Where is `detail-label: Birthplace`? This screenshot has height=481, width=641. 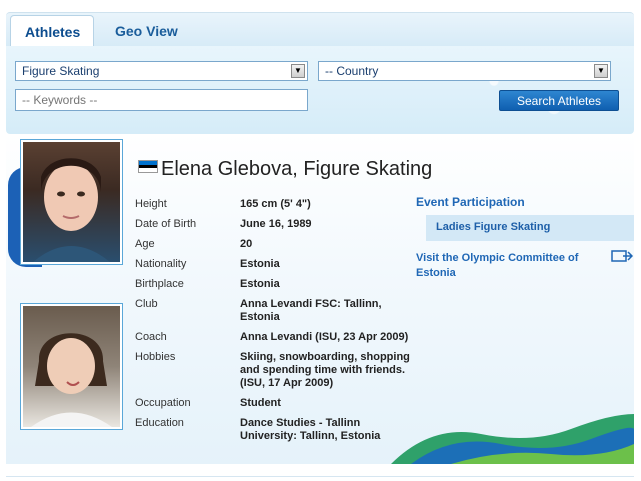 detail-label: Birthplace is located at coordinates (159, 284).